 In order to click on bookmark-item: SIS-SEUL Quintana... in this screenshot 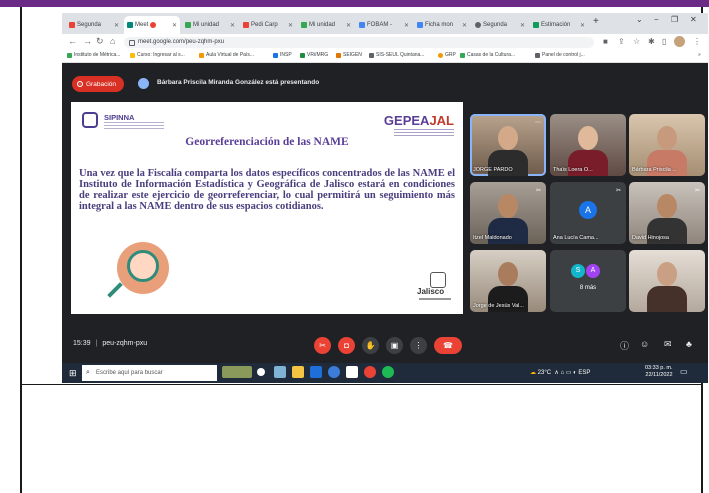, I will do `click(396, 55)`.